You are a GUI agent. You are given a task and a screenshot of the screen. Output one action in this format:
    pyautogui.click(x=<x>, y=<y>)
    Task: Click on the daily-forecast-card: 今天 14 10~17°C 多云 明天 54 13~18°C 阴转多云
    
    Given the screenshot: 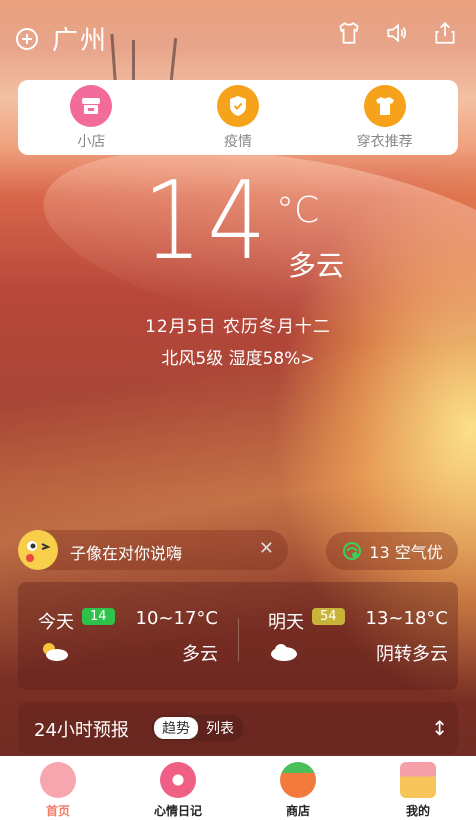 What is the action you would take?
    pyautogui.click(x=238, y=636)
    